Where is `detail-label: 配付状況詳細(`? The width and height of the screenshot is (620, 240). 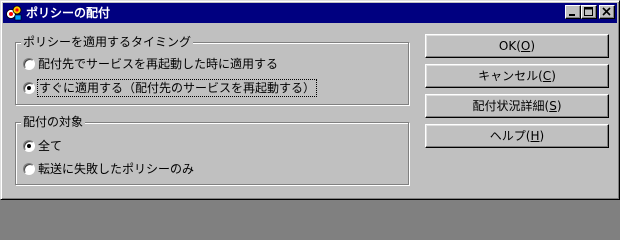
detail-label: 配付状況詳細( is located at coordinates (511, 106).